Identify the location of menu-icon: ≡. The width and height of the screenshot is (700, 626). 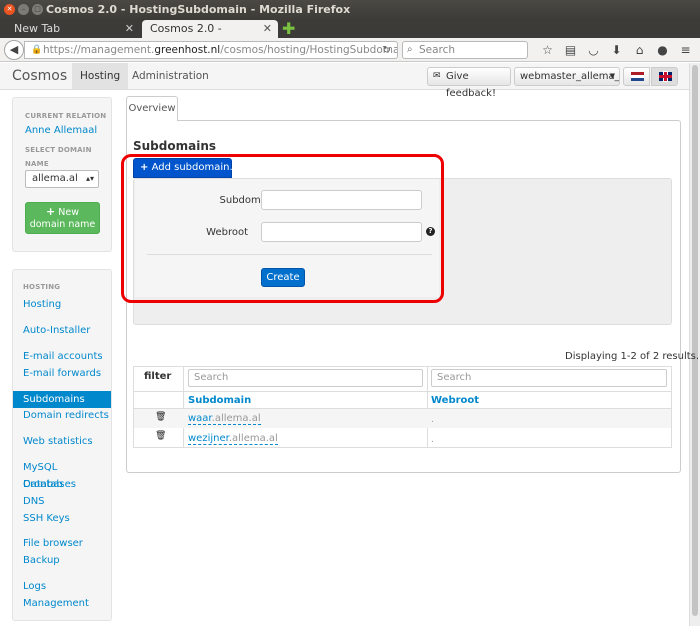
(685, 50).